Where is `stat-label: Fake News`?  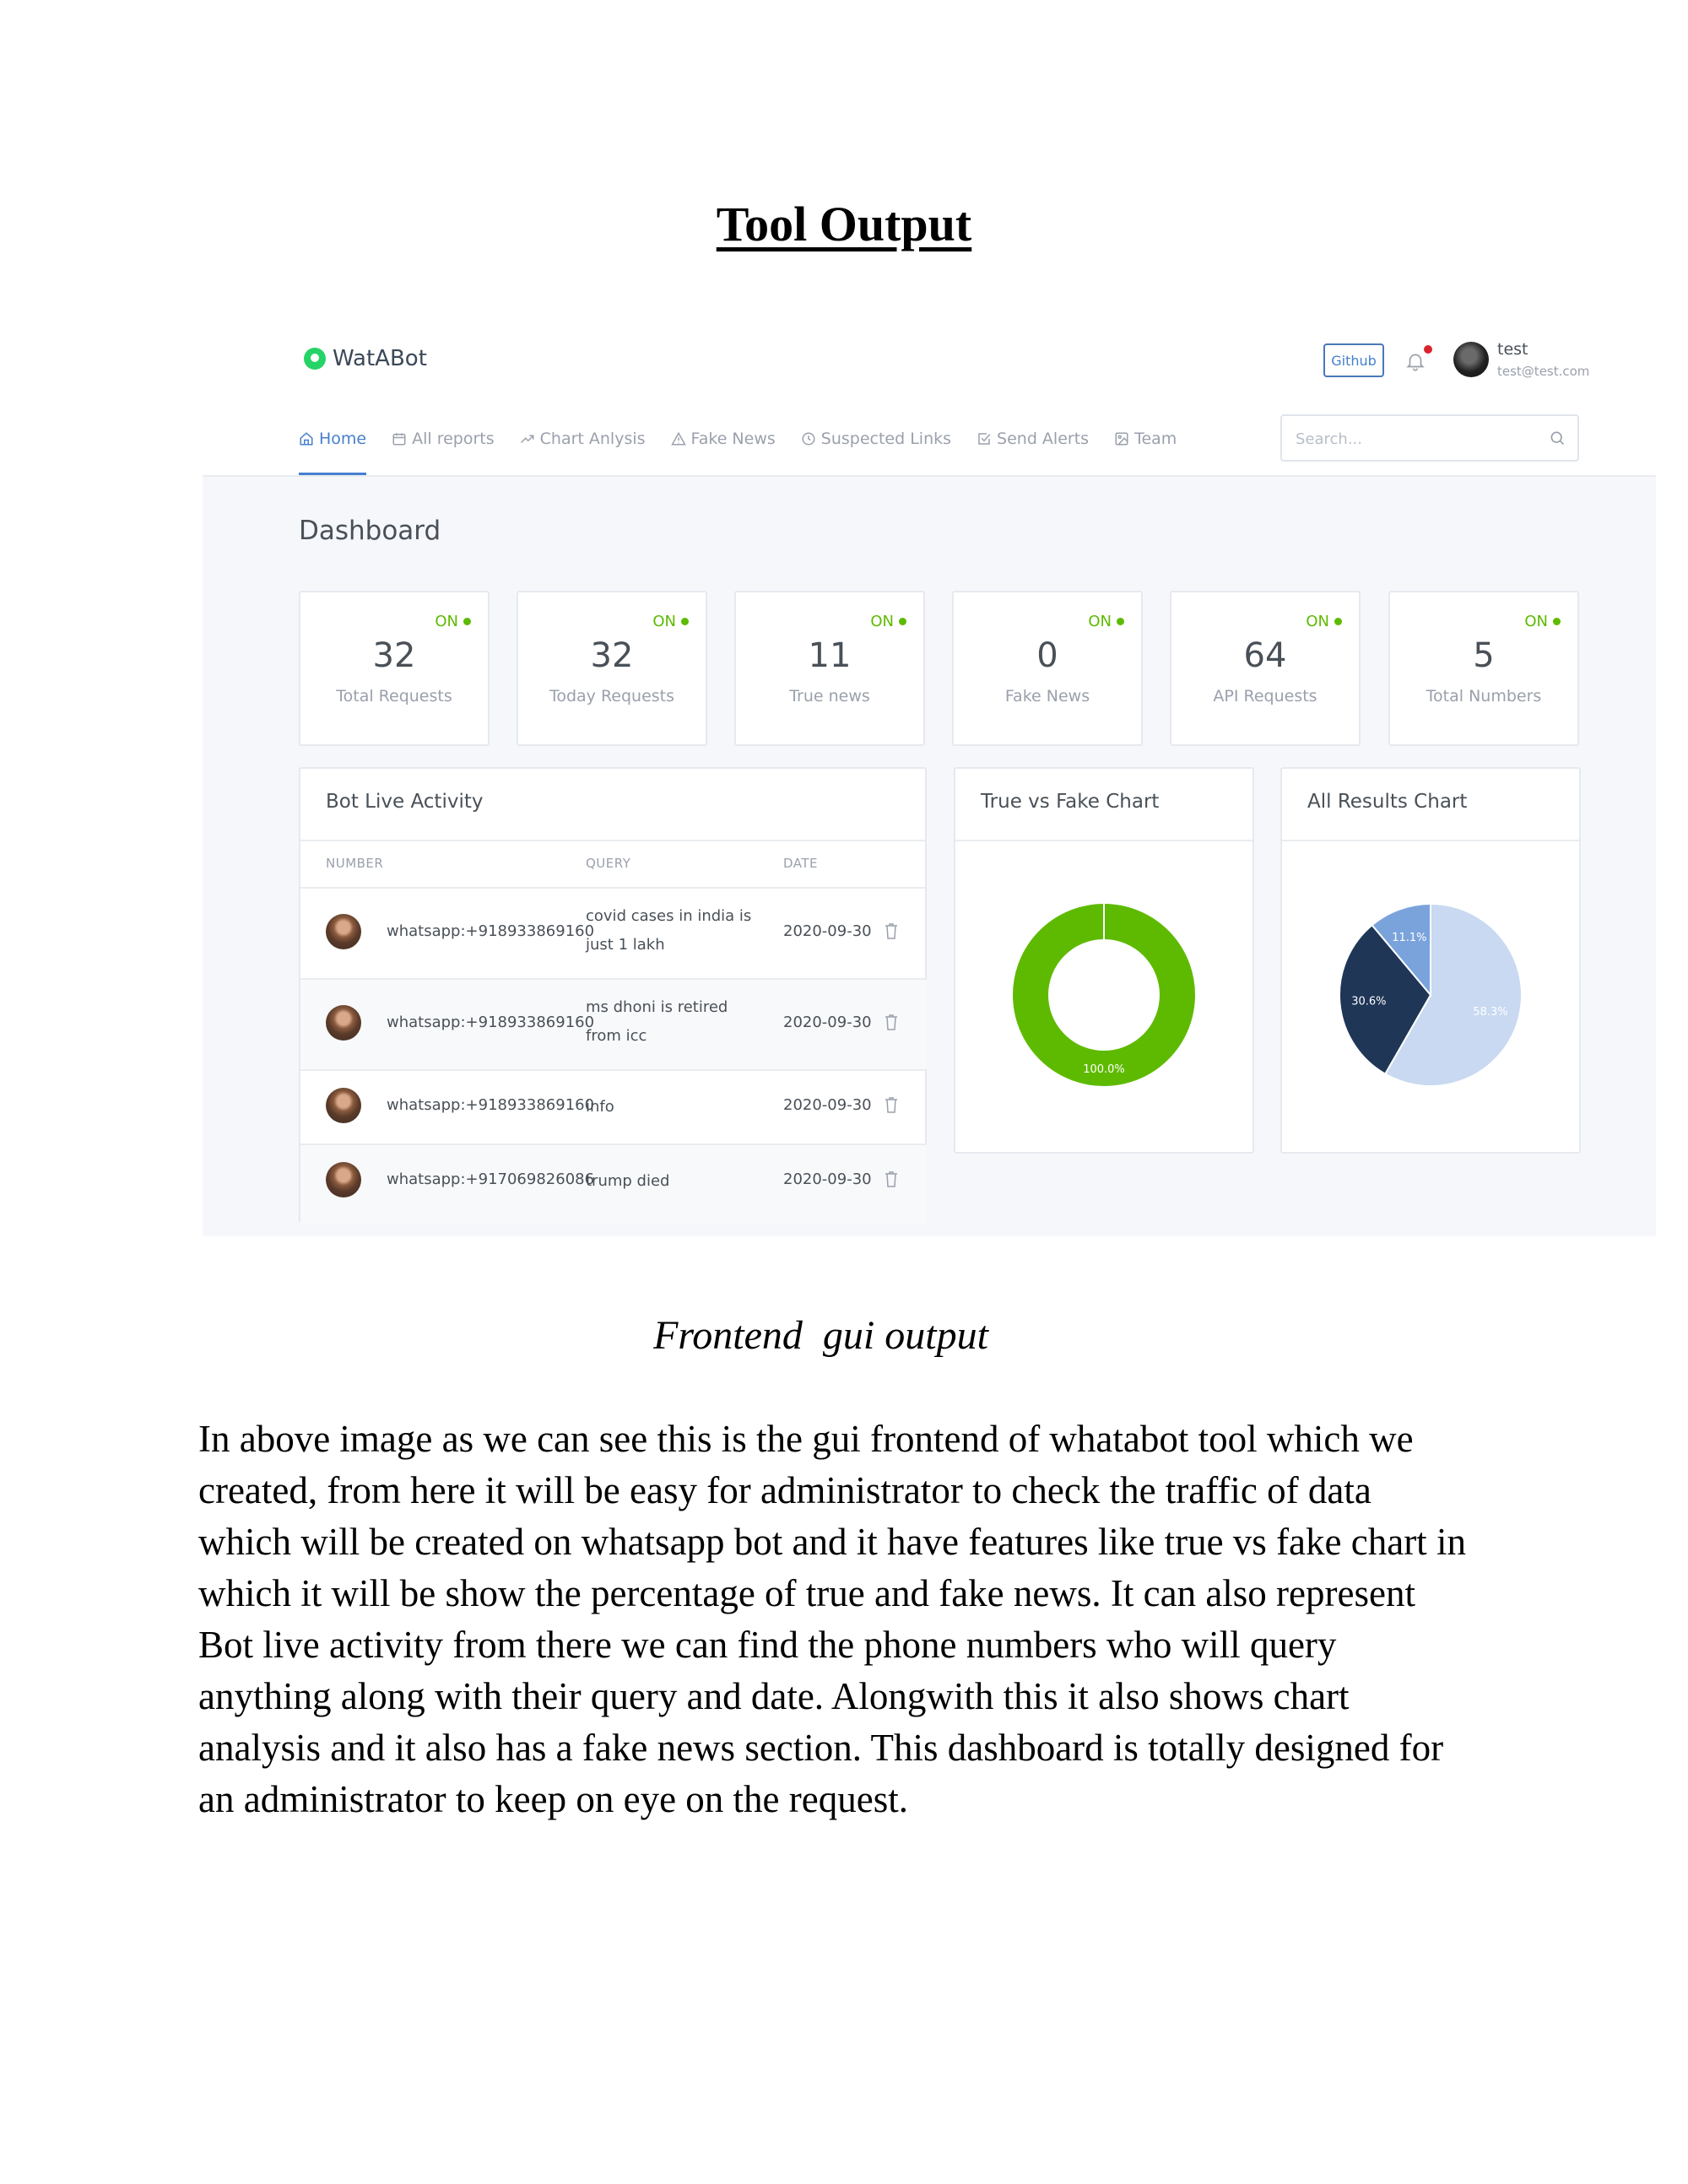
stat-label: Fake News is located at coordinates (1047, 696).